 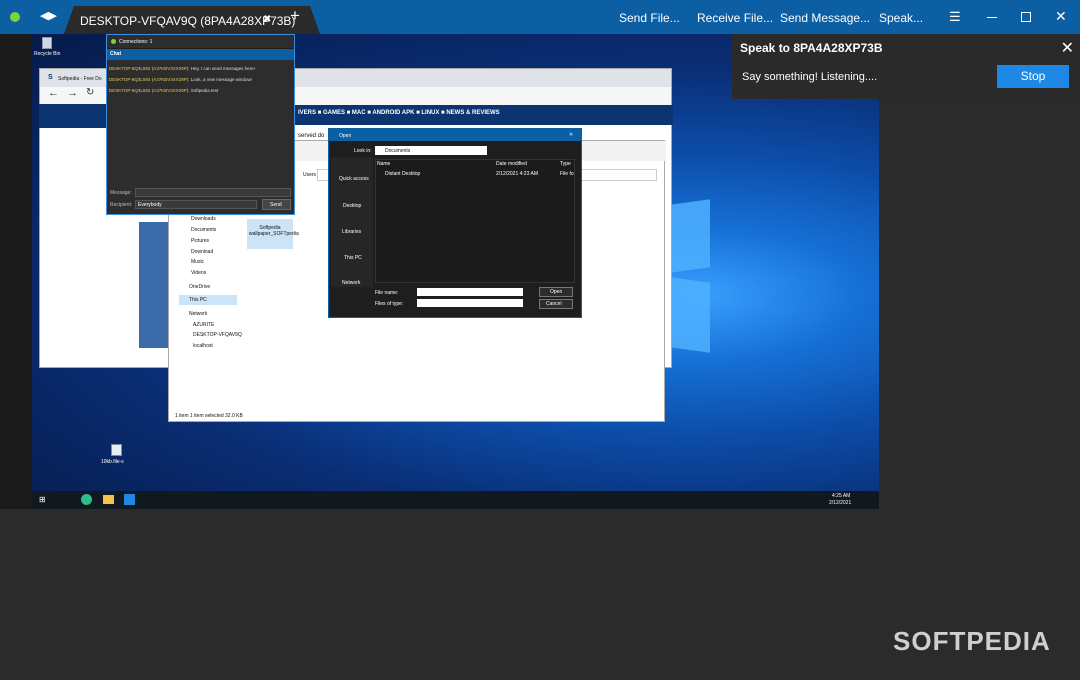 I want to click on file-row-date: 2/12/2021 4:23 AM, so click(x=517, y=174).